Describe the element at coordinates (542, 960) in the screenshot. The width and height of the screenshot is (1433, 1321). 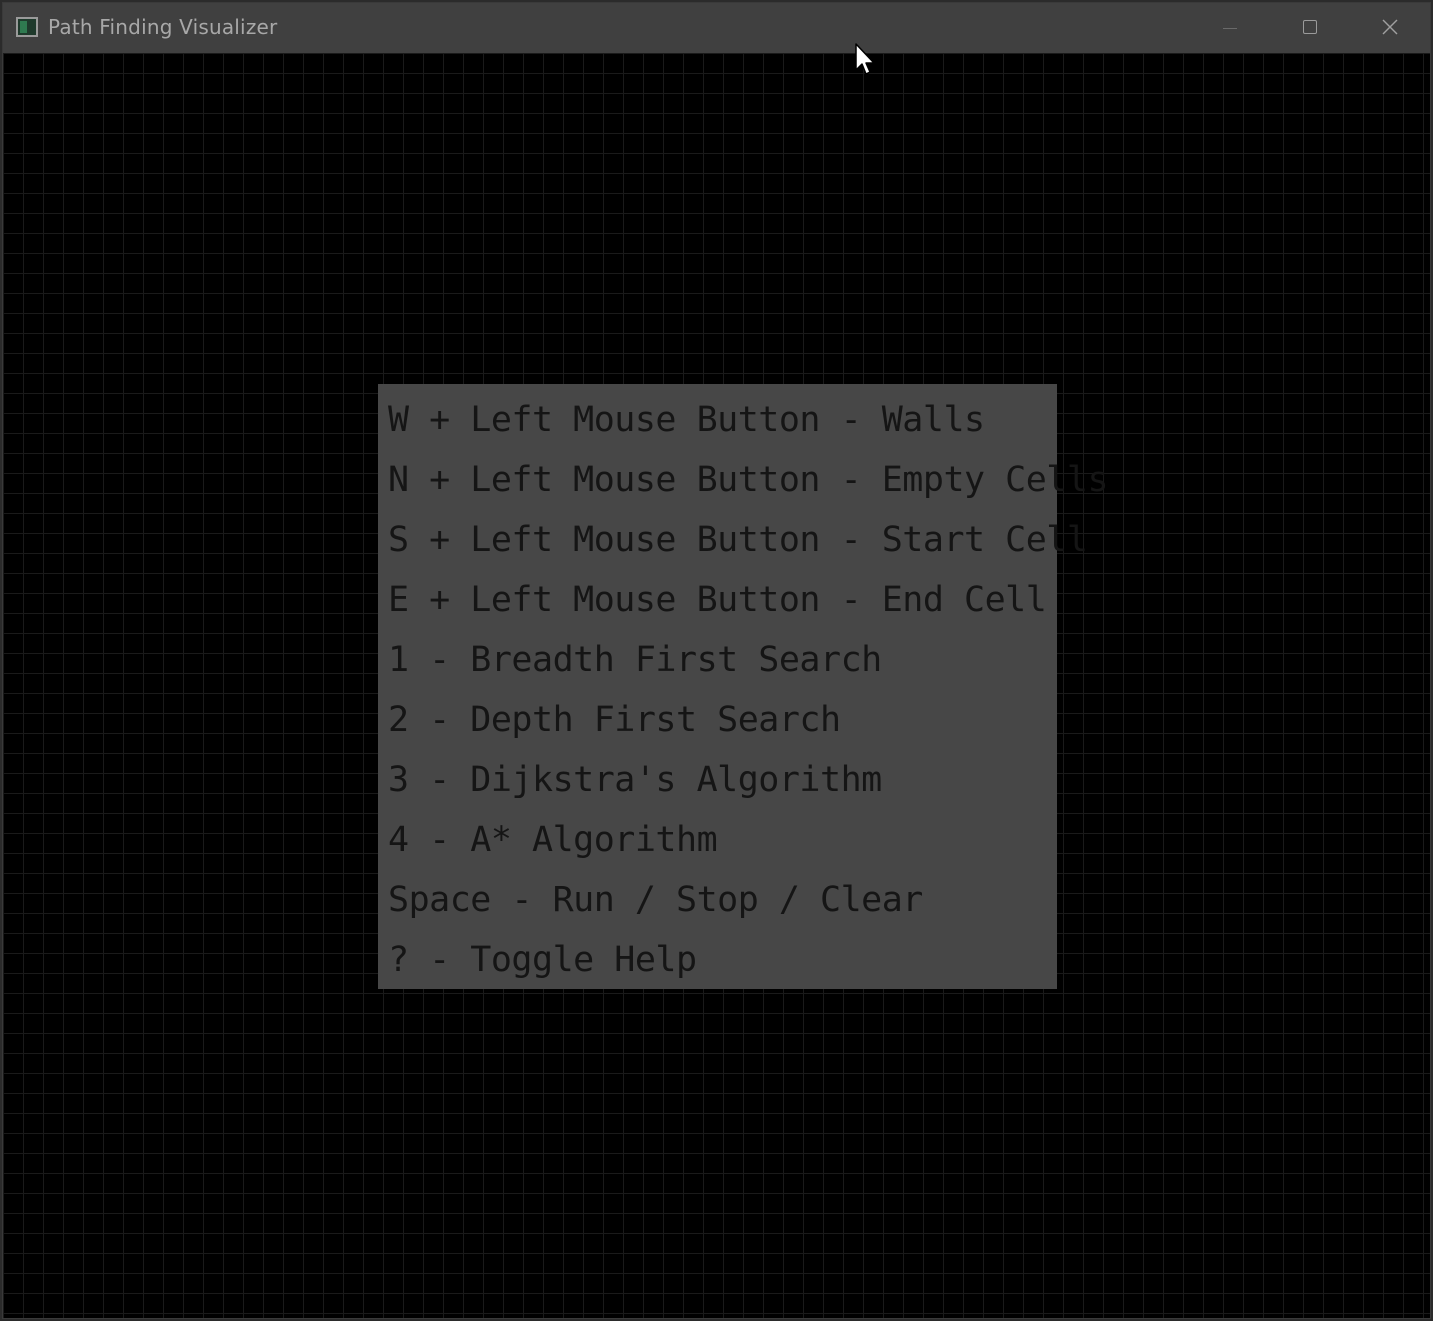
I see `help-line-toggle-help: ? - Toggle Help` at that location.